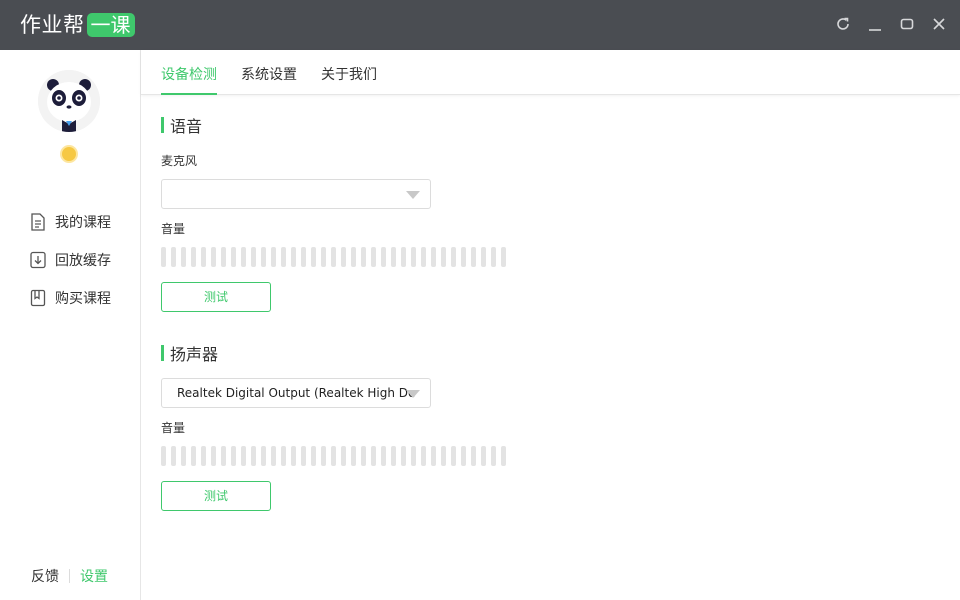 Image resolution: width=960 pixels, height=600 pixels. Describe the element at coordinates (38, 298) in the screenshot. I see `bookmark-icon` at that location.